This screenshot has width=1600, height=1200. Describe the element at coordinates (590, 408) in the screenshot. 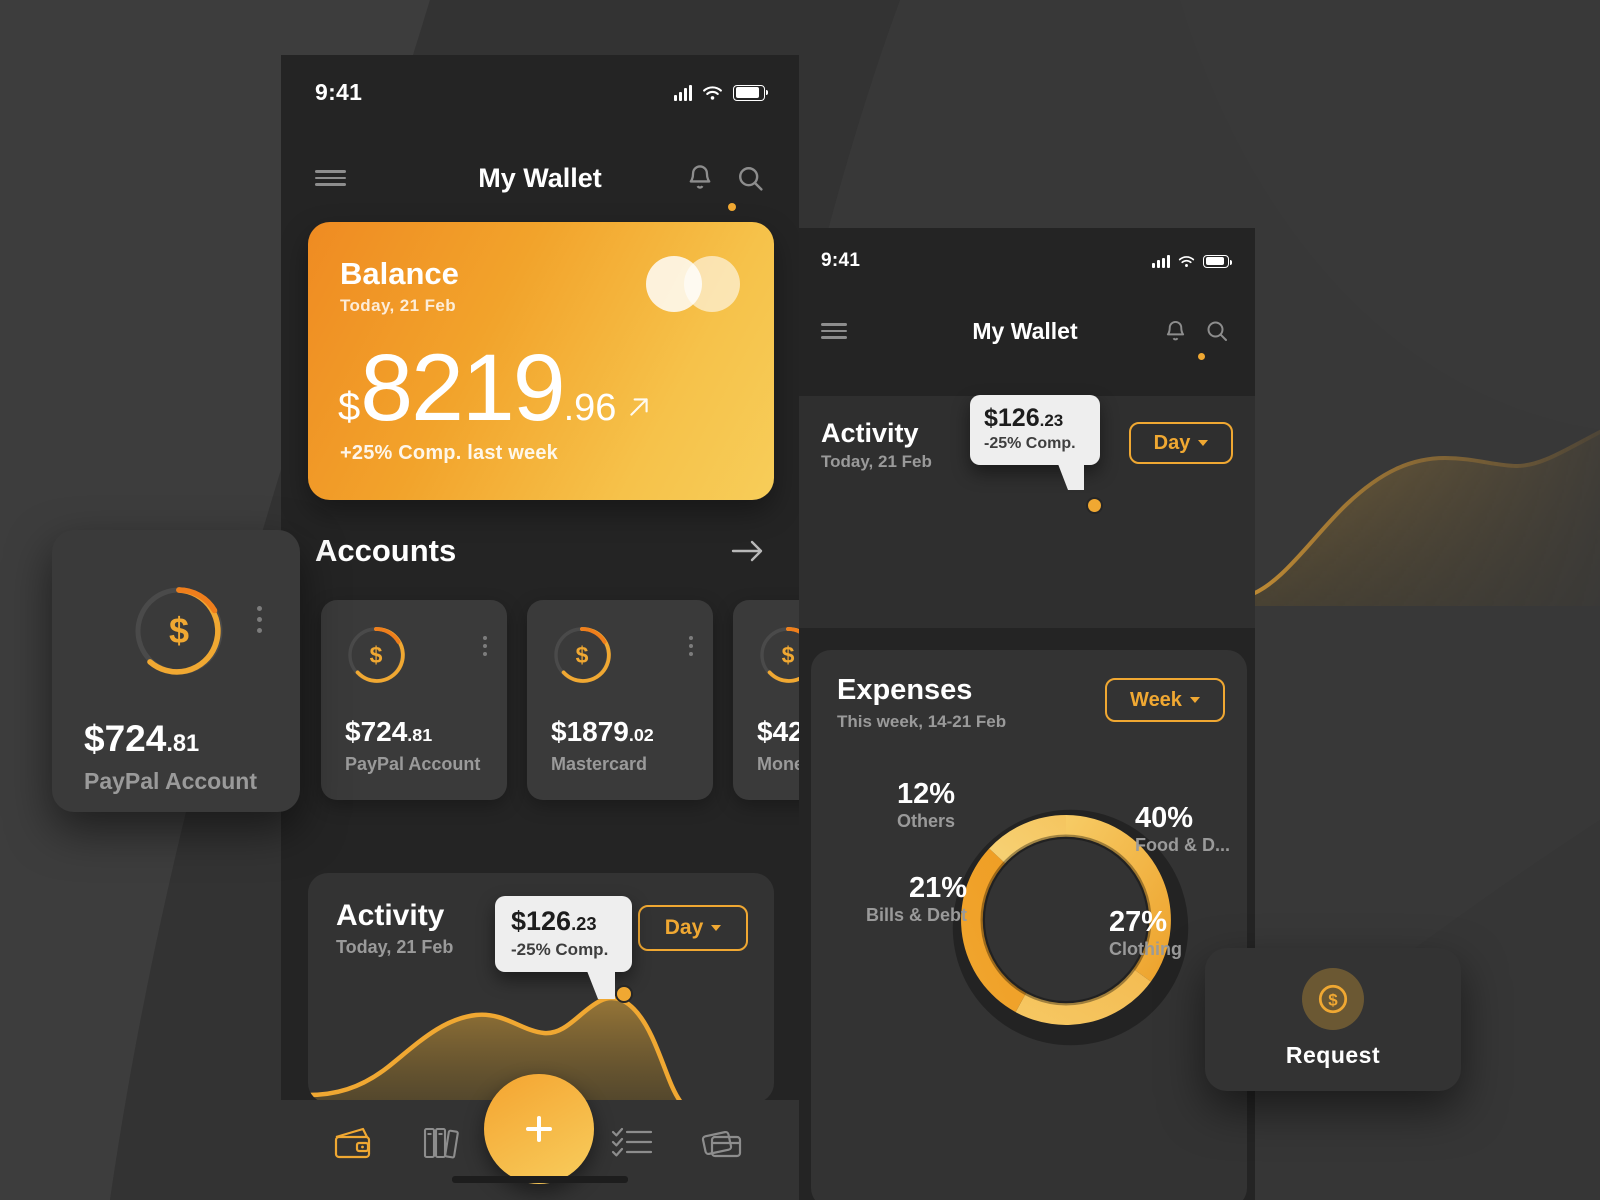

I see `balance-decimal: .96` at that location.